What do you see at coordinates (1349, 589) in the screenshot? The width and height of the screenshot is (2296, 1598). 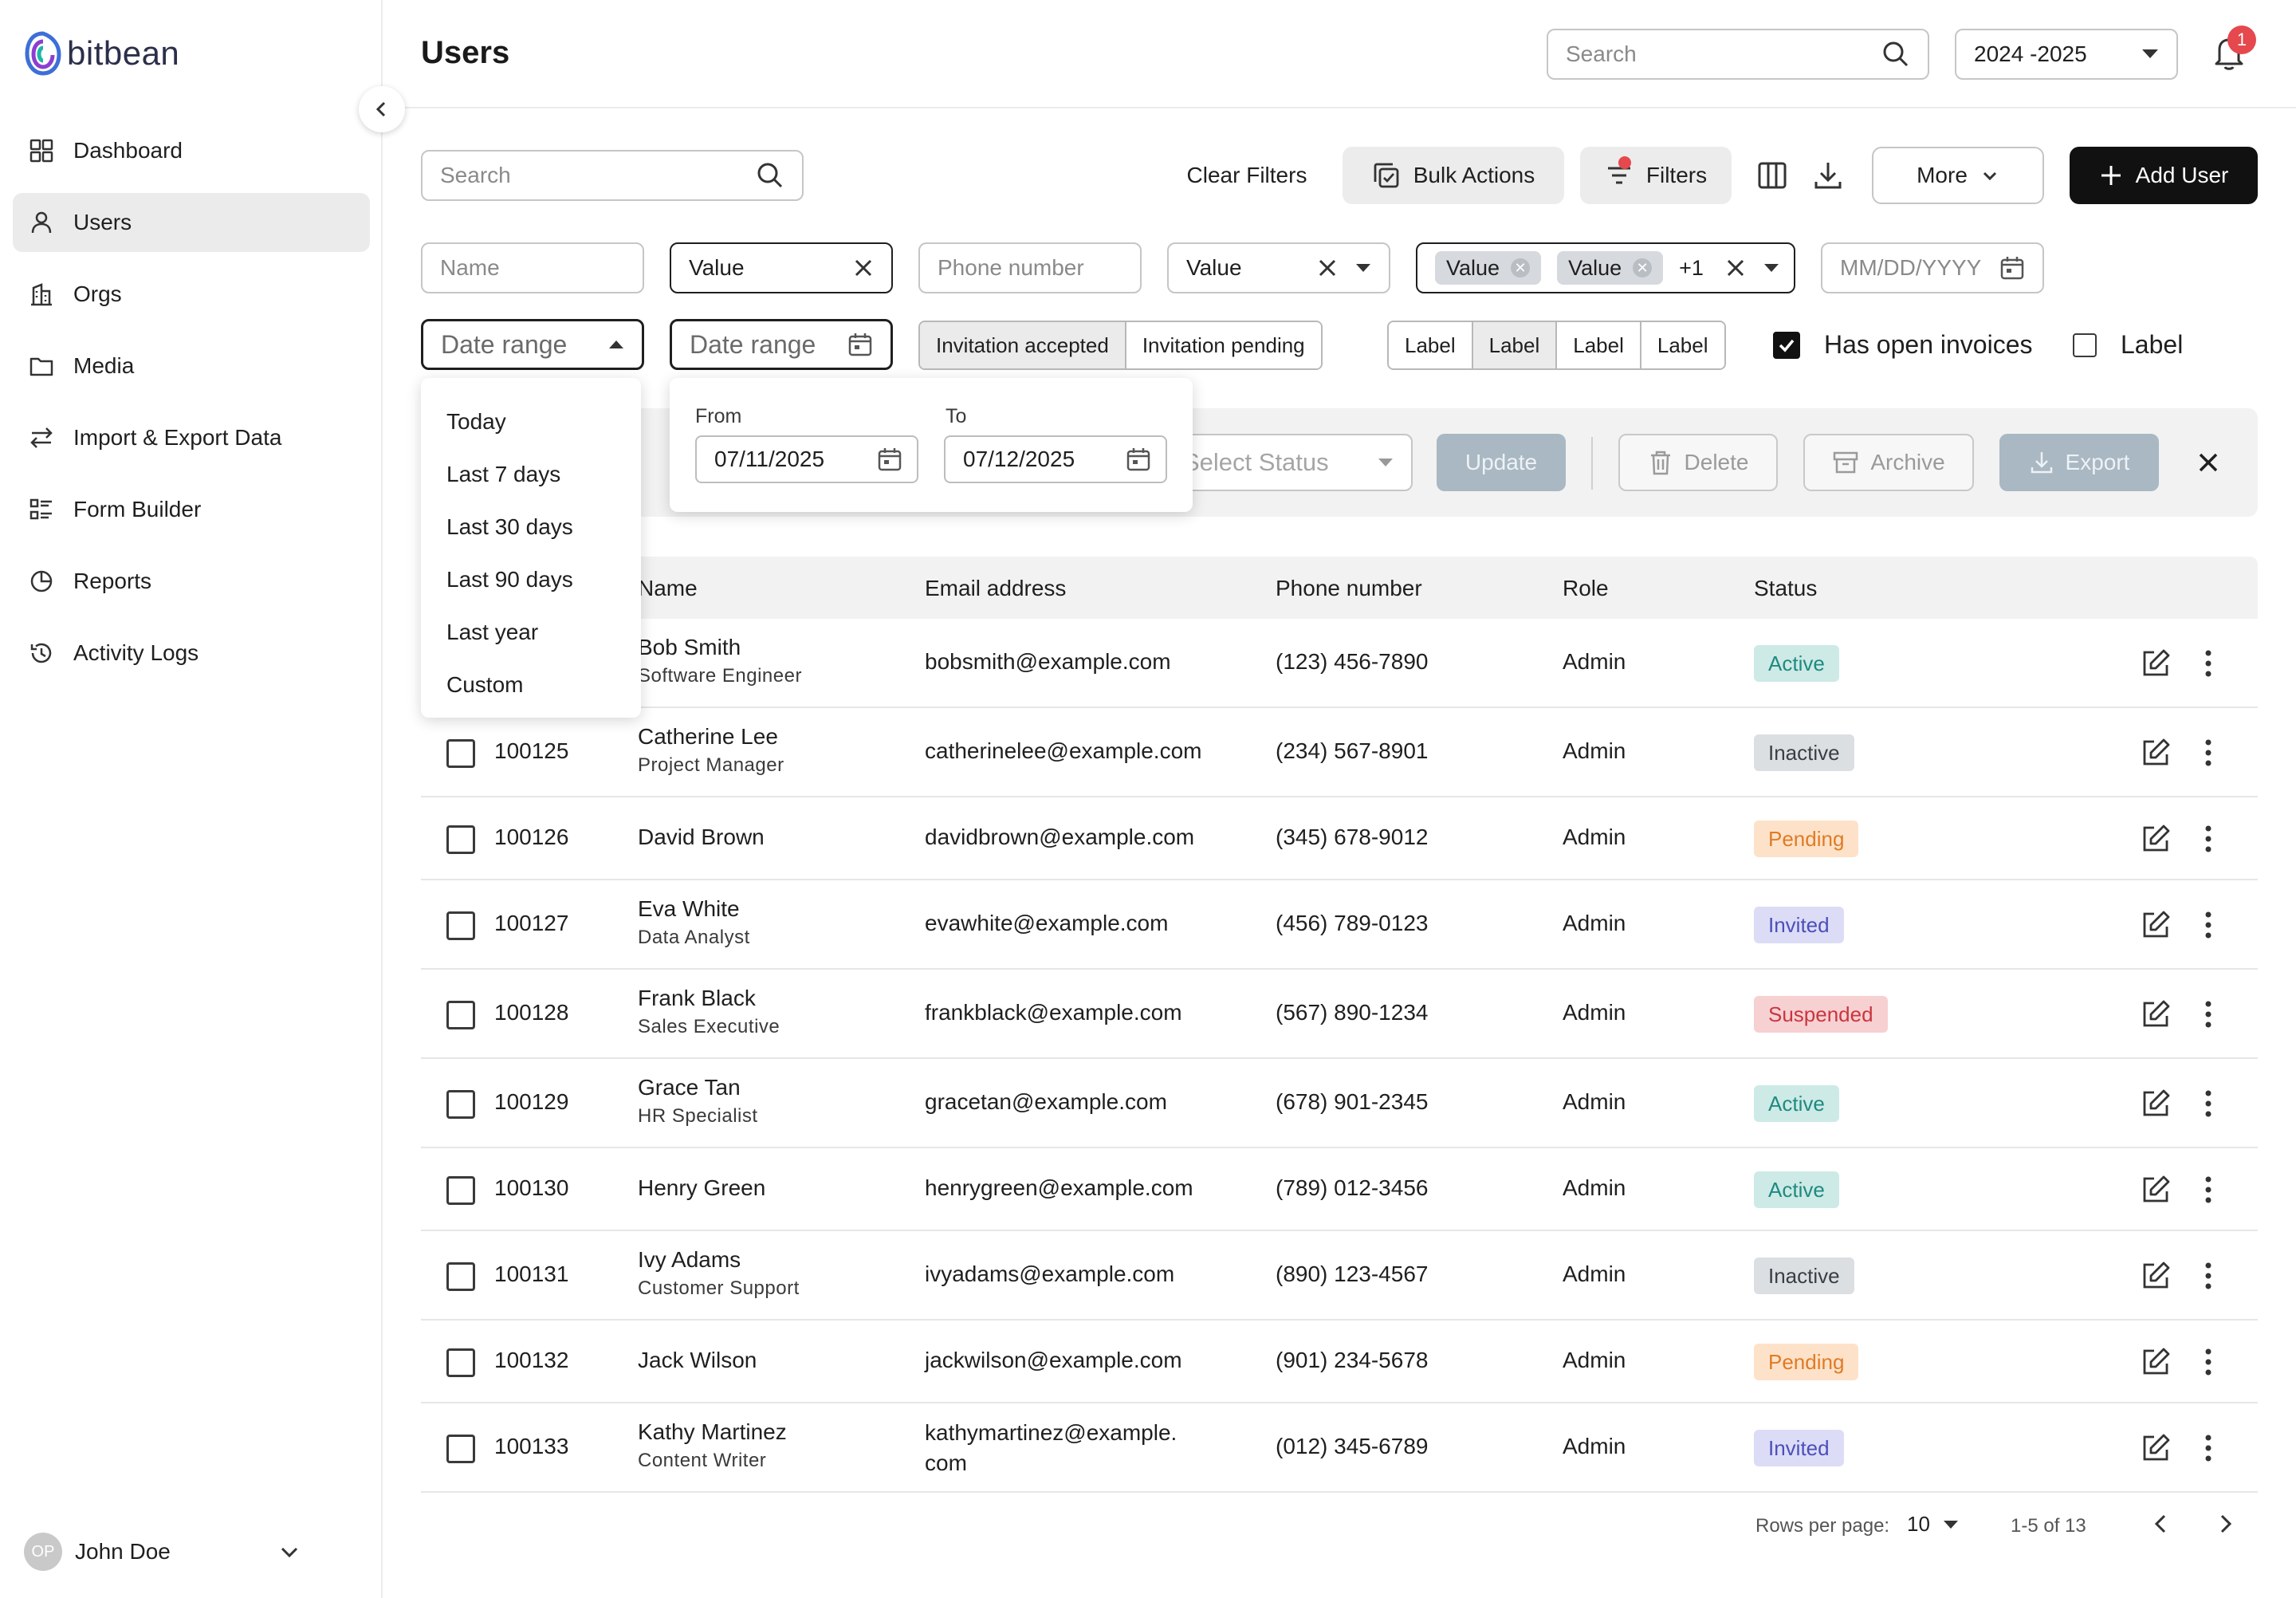 I see `column-header-phone: Phone number` at bounding box center [1349, 589].